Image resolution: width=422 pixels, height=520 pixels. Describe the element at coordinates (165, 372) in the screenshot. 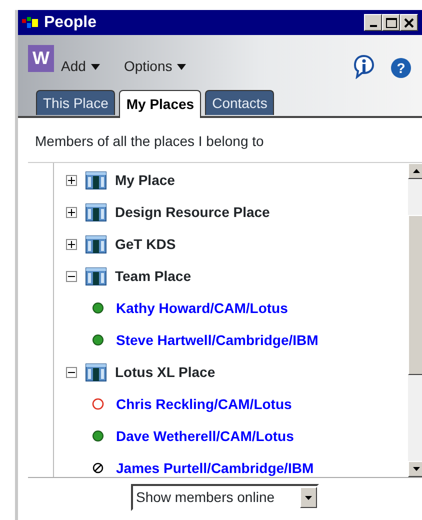

I see `place-name: Lotus XL Place` at that location.